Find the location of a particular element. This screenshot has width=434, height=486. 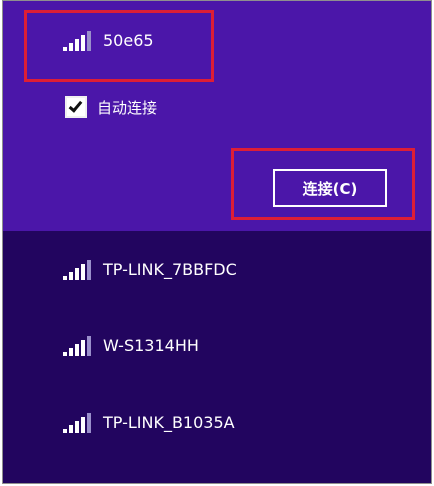

auto-connect-checkbox is located at coordinates (76, 107).